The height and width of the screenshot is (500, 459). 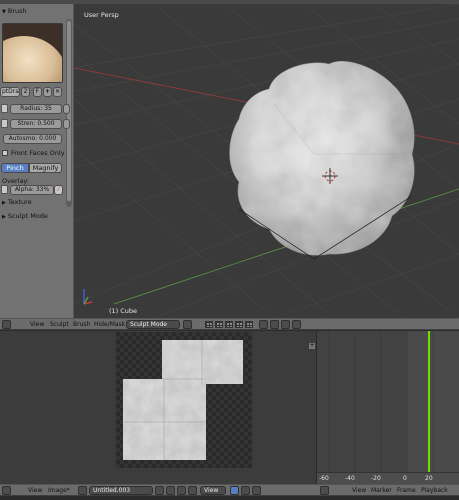 I want to click on radius-pressure-toggle, so click(x=66, y=109).